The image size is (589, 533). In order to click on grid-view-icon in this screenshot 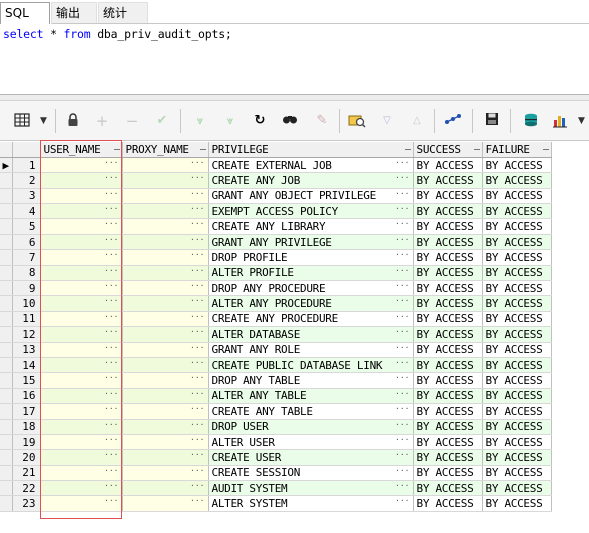, I will do `click(22, 121)`.